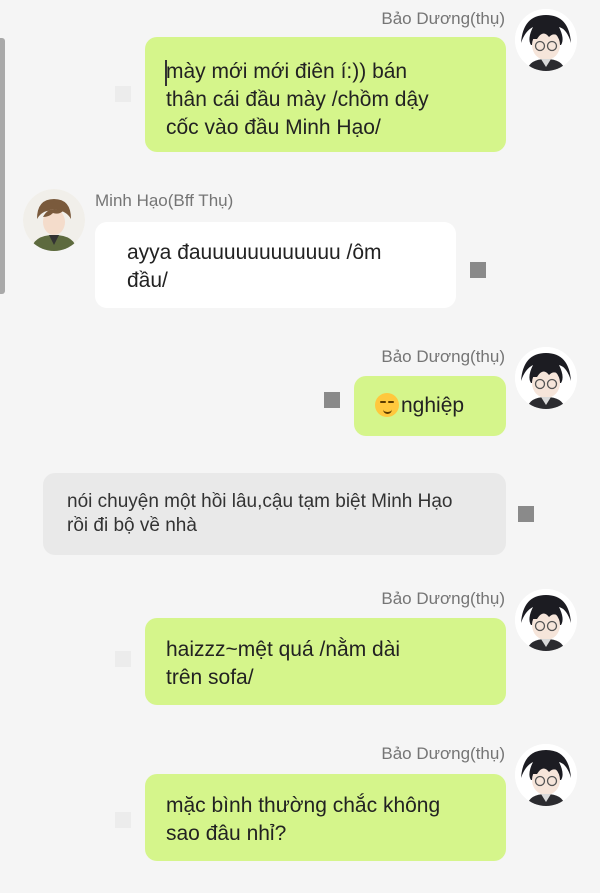 This screenshot has height=893, width=600. What do you see at coordinates (303, 805) in the screenshot?
I see `message-line: mặc bình thường chắc không` at bounding box center [303, 805].